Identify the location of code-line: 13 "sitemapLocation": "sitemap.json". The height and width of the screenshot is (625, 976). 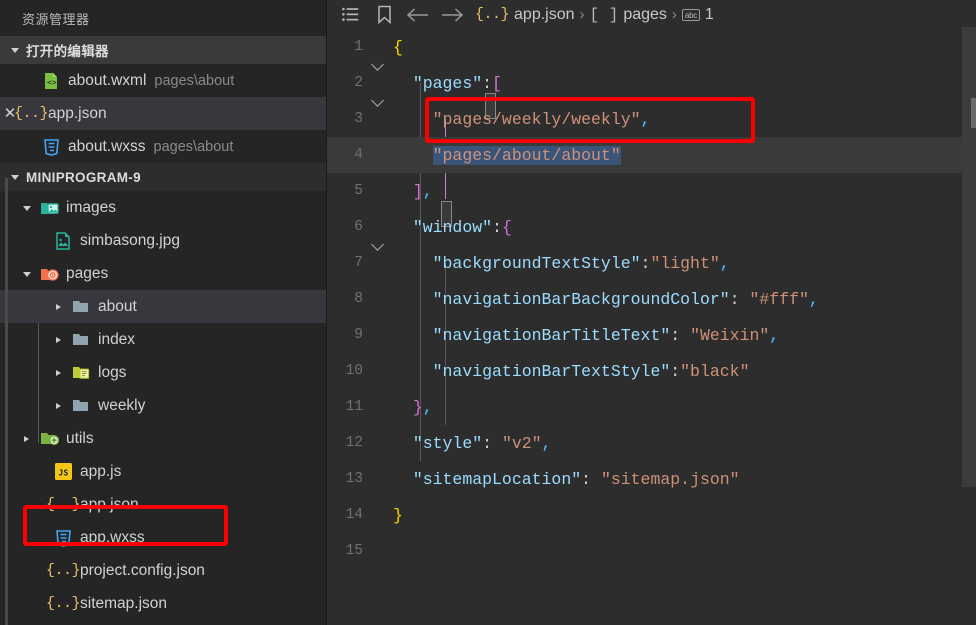
(651, 479).